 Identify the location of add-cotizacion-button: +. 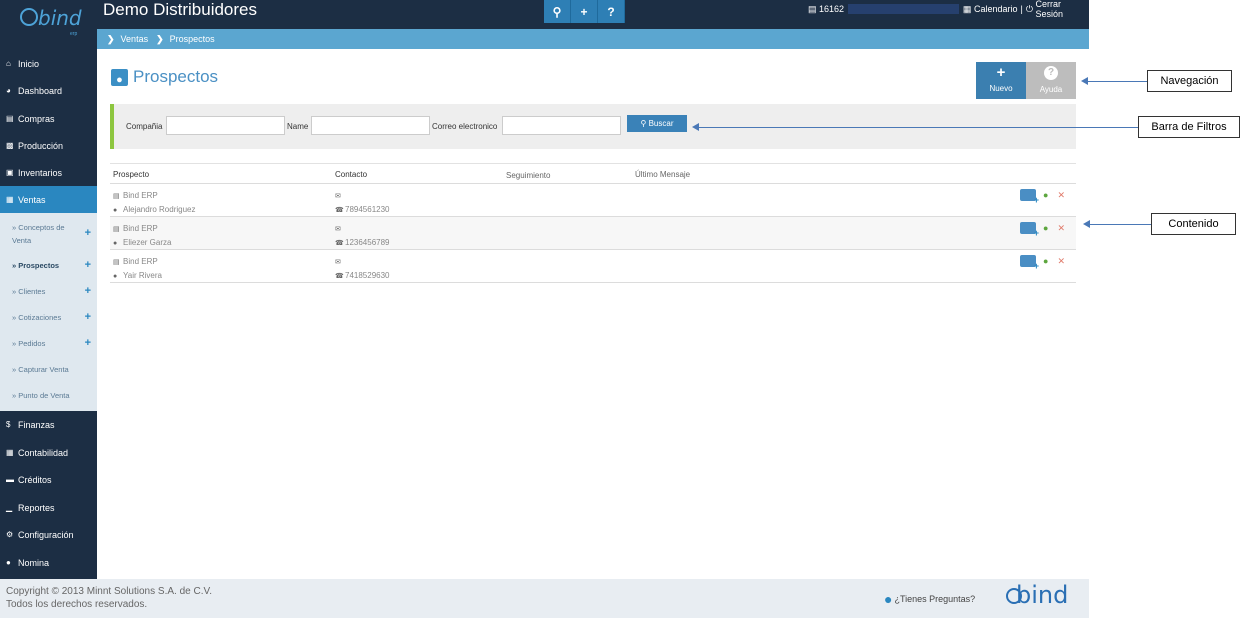
(88, 317).